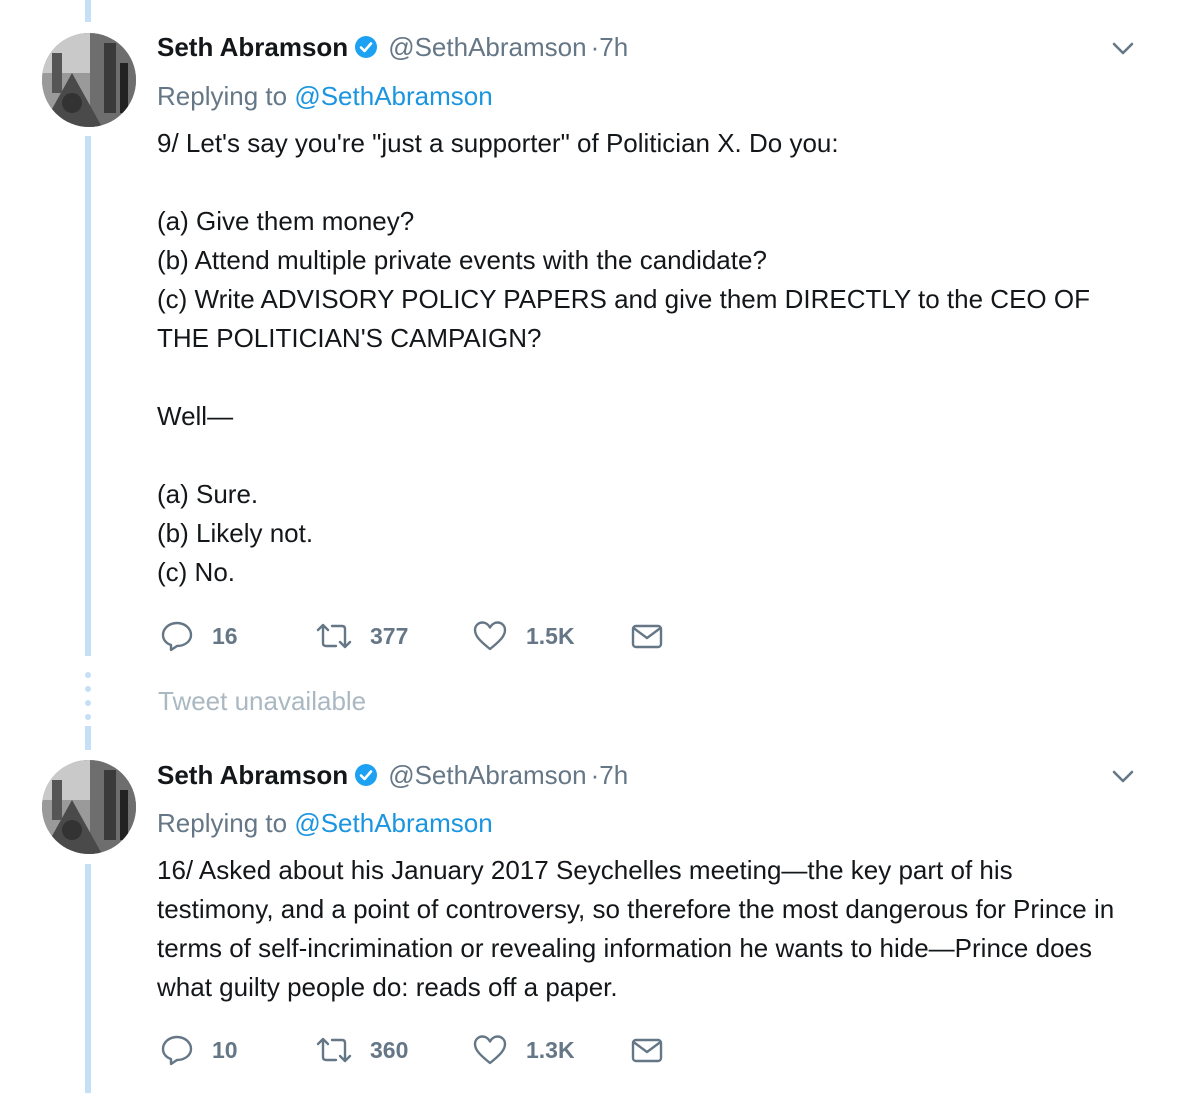 The width and height of the screenshot is (1200, 1093). Describe the element at coordinates (389, 635) in the screenshot. I see `retweet-count: 377` at that location.